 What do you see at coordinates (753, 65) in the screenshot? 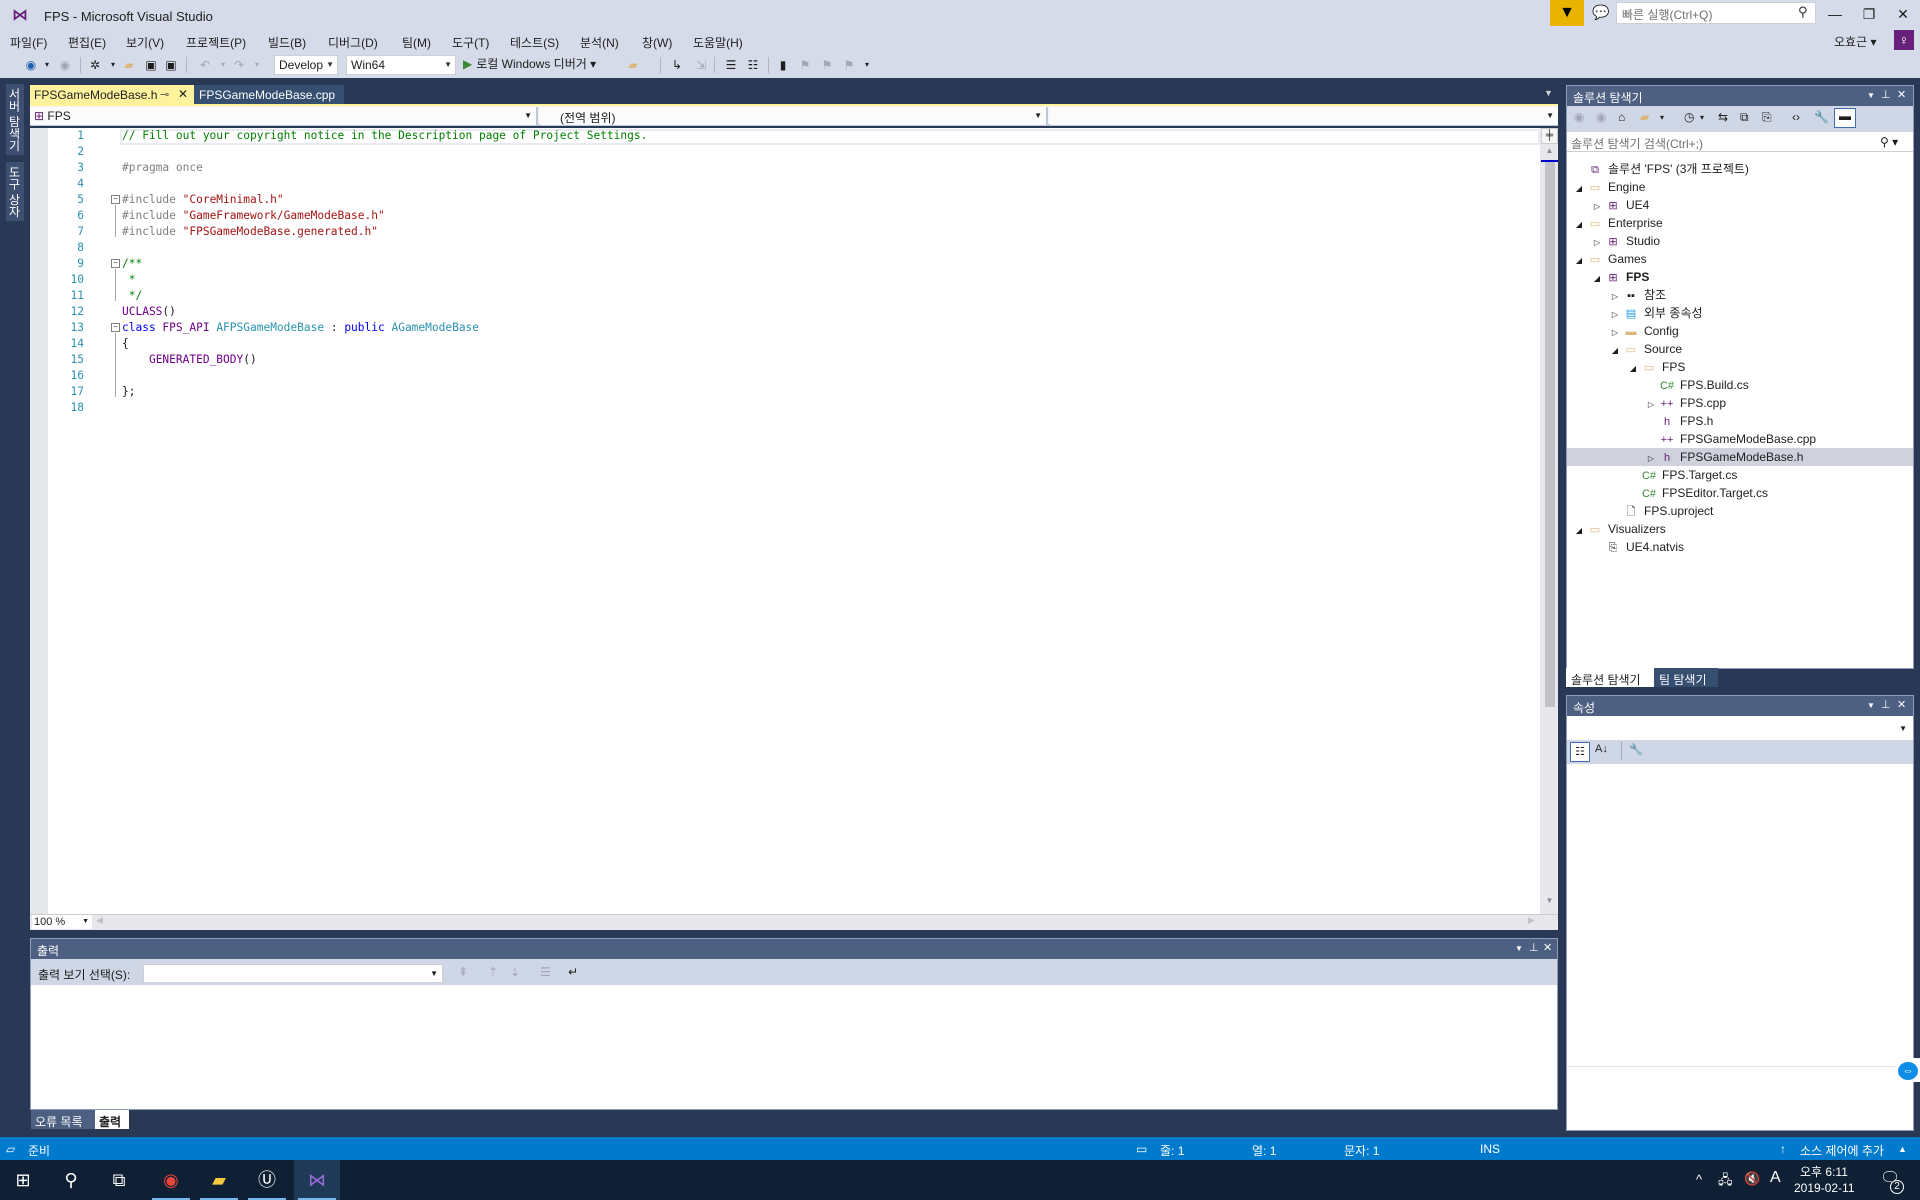
I see `uncomment-icon: ☷` at bounding box center [753, 65].